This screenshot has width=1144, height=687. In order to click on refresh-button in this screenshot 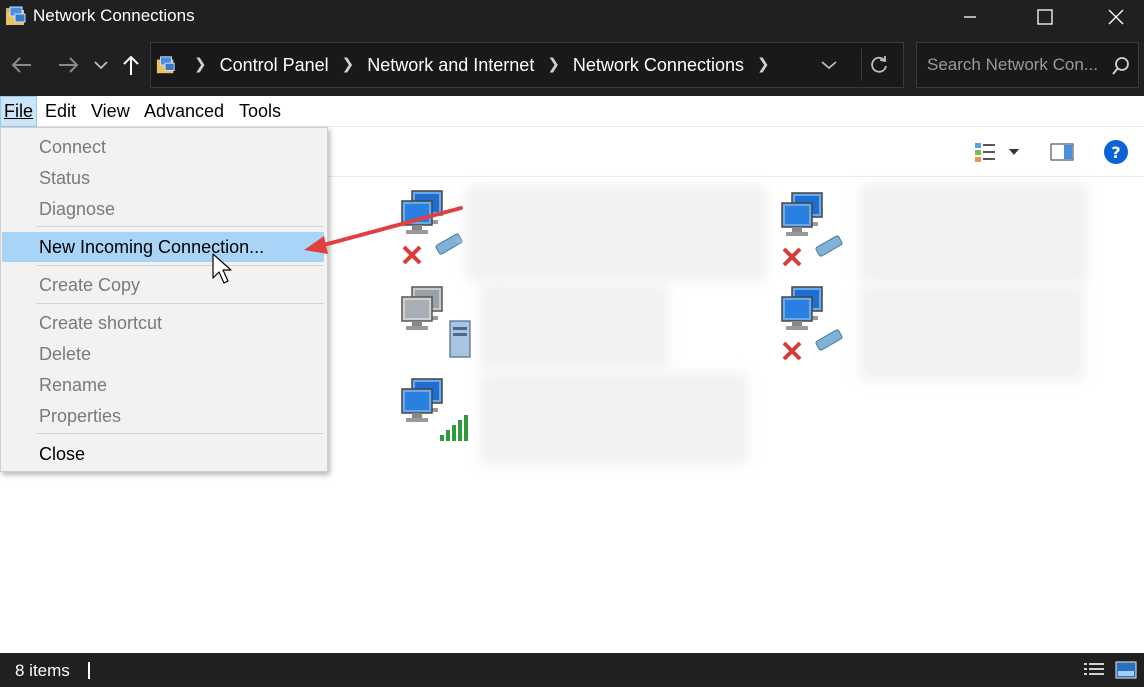, I will do `click(878, 65)`.